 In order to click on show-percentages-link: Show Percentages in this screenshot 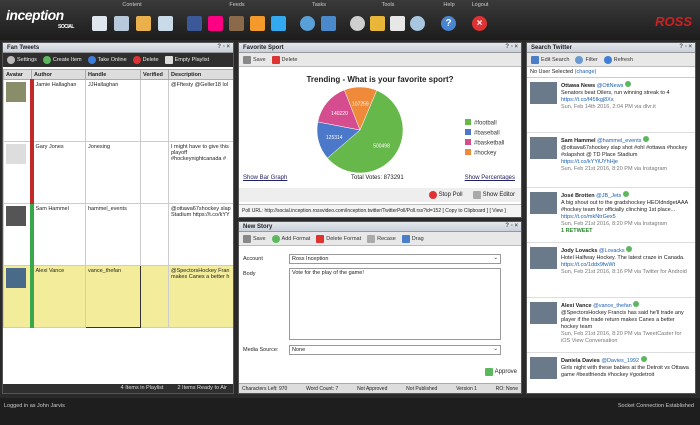, I will do `click(490, 178)`.